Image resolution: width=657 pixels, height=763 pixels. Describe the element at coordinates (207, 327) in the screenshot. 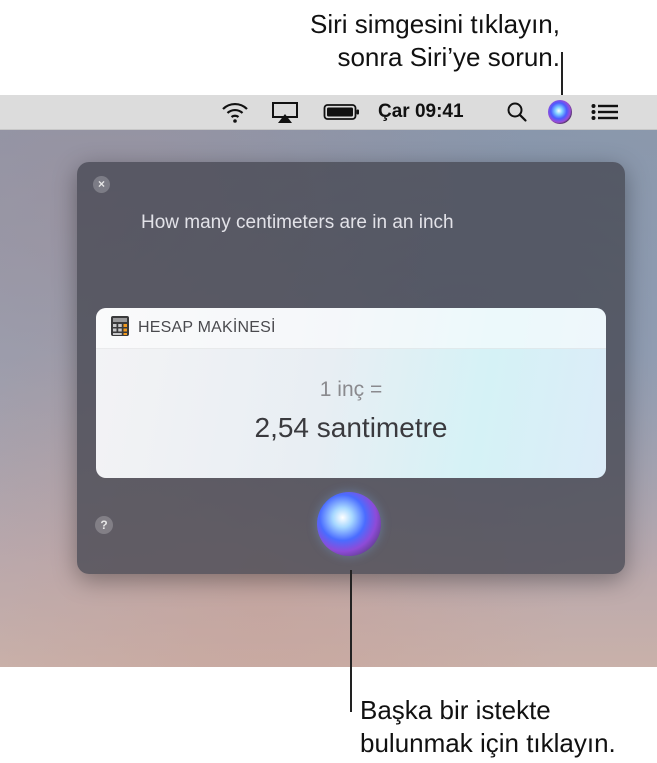

I see `card-title: HESAP MAKİNESİ` at that location.